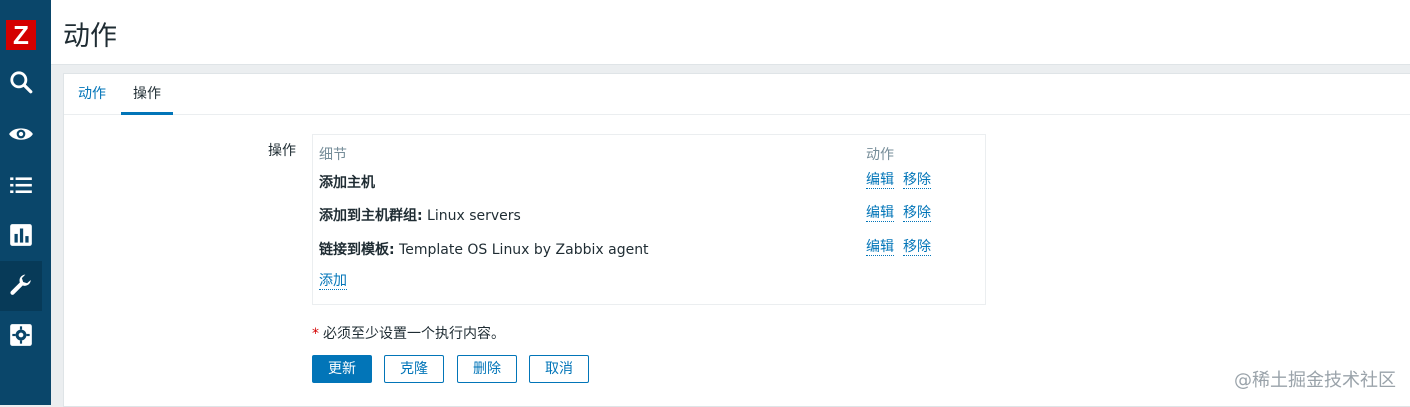 This screenshot has width=1410, height=407. Describe the element at coordinates (1315, 380) in the screenshot. I see `watermark: @稀土掘金技术社区` at that location.